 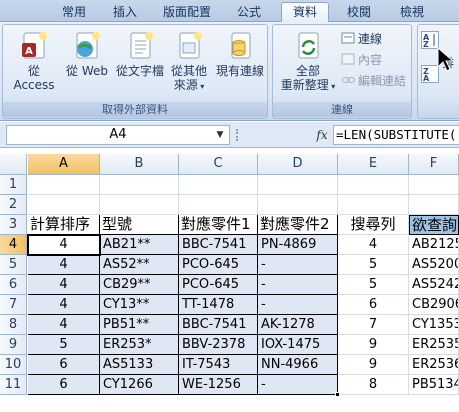 What do you see at coordinates (434, 305) in the screenshot?
I see `table-cell: CB2906` at bounding box center [434, 305].